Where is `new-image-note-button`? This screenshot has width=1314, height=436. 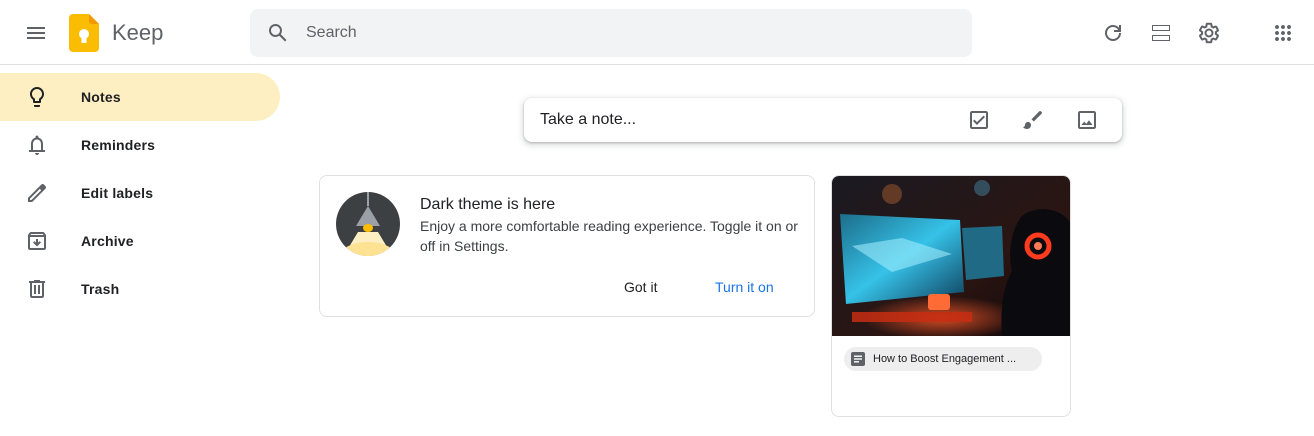
new-image-note-button is located at coordinates (1087, 120).